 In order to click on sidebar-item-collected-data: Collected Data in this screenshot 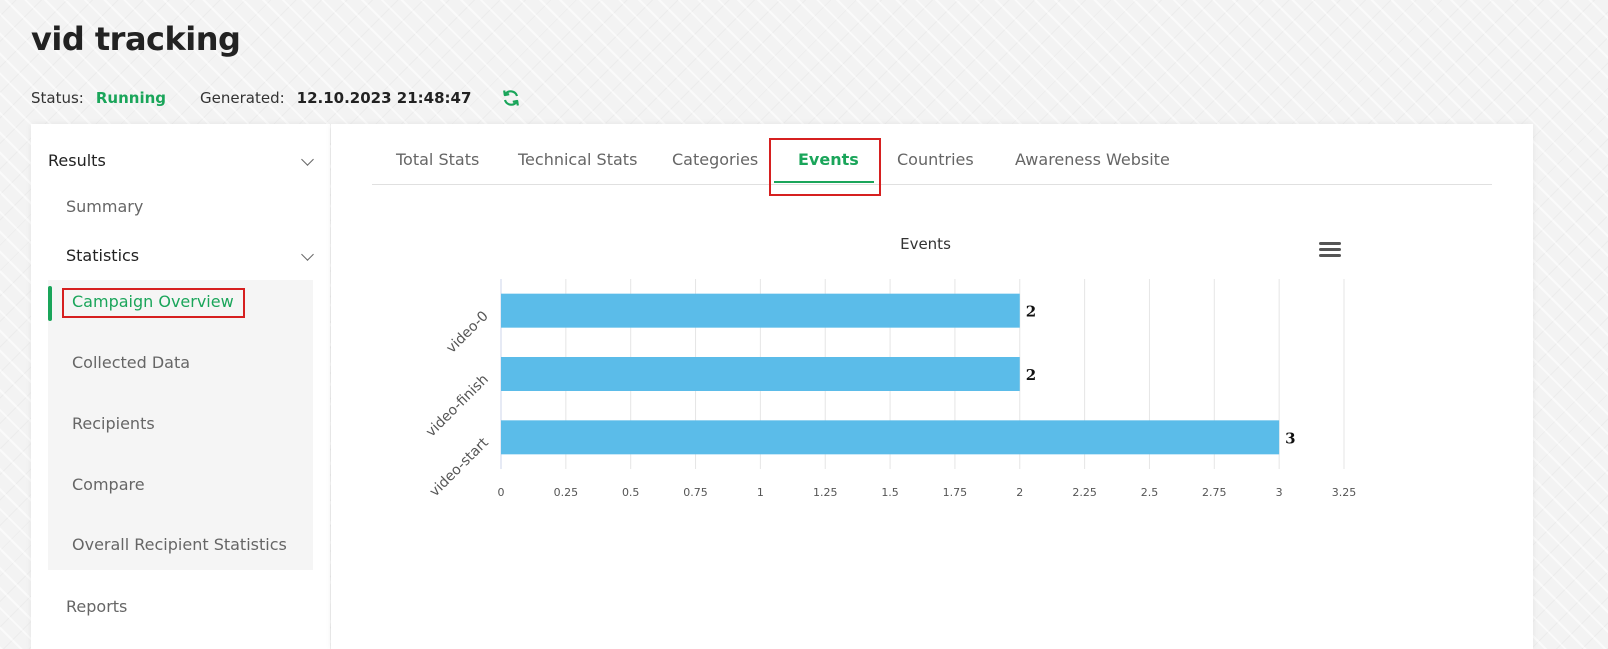, I will do `click(131, 362)`.